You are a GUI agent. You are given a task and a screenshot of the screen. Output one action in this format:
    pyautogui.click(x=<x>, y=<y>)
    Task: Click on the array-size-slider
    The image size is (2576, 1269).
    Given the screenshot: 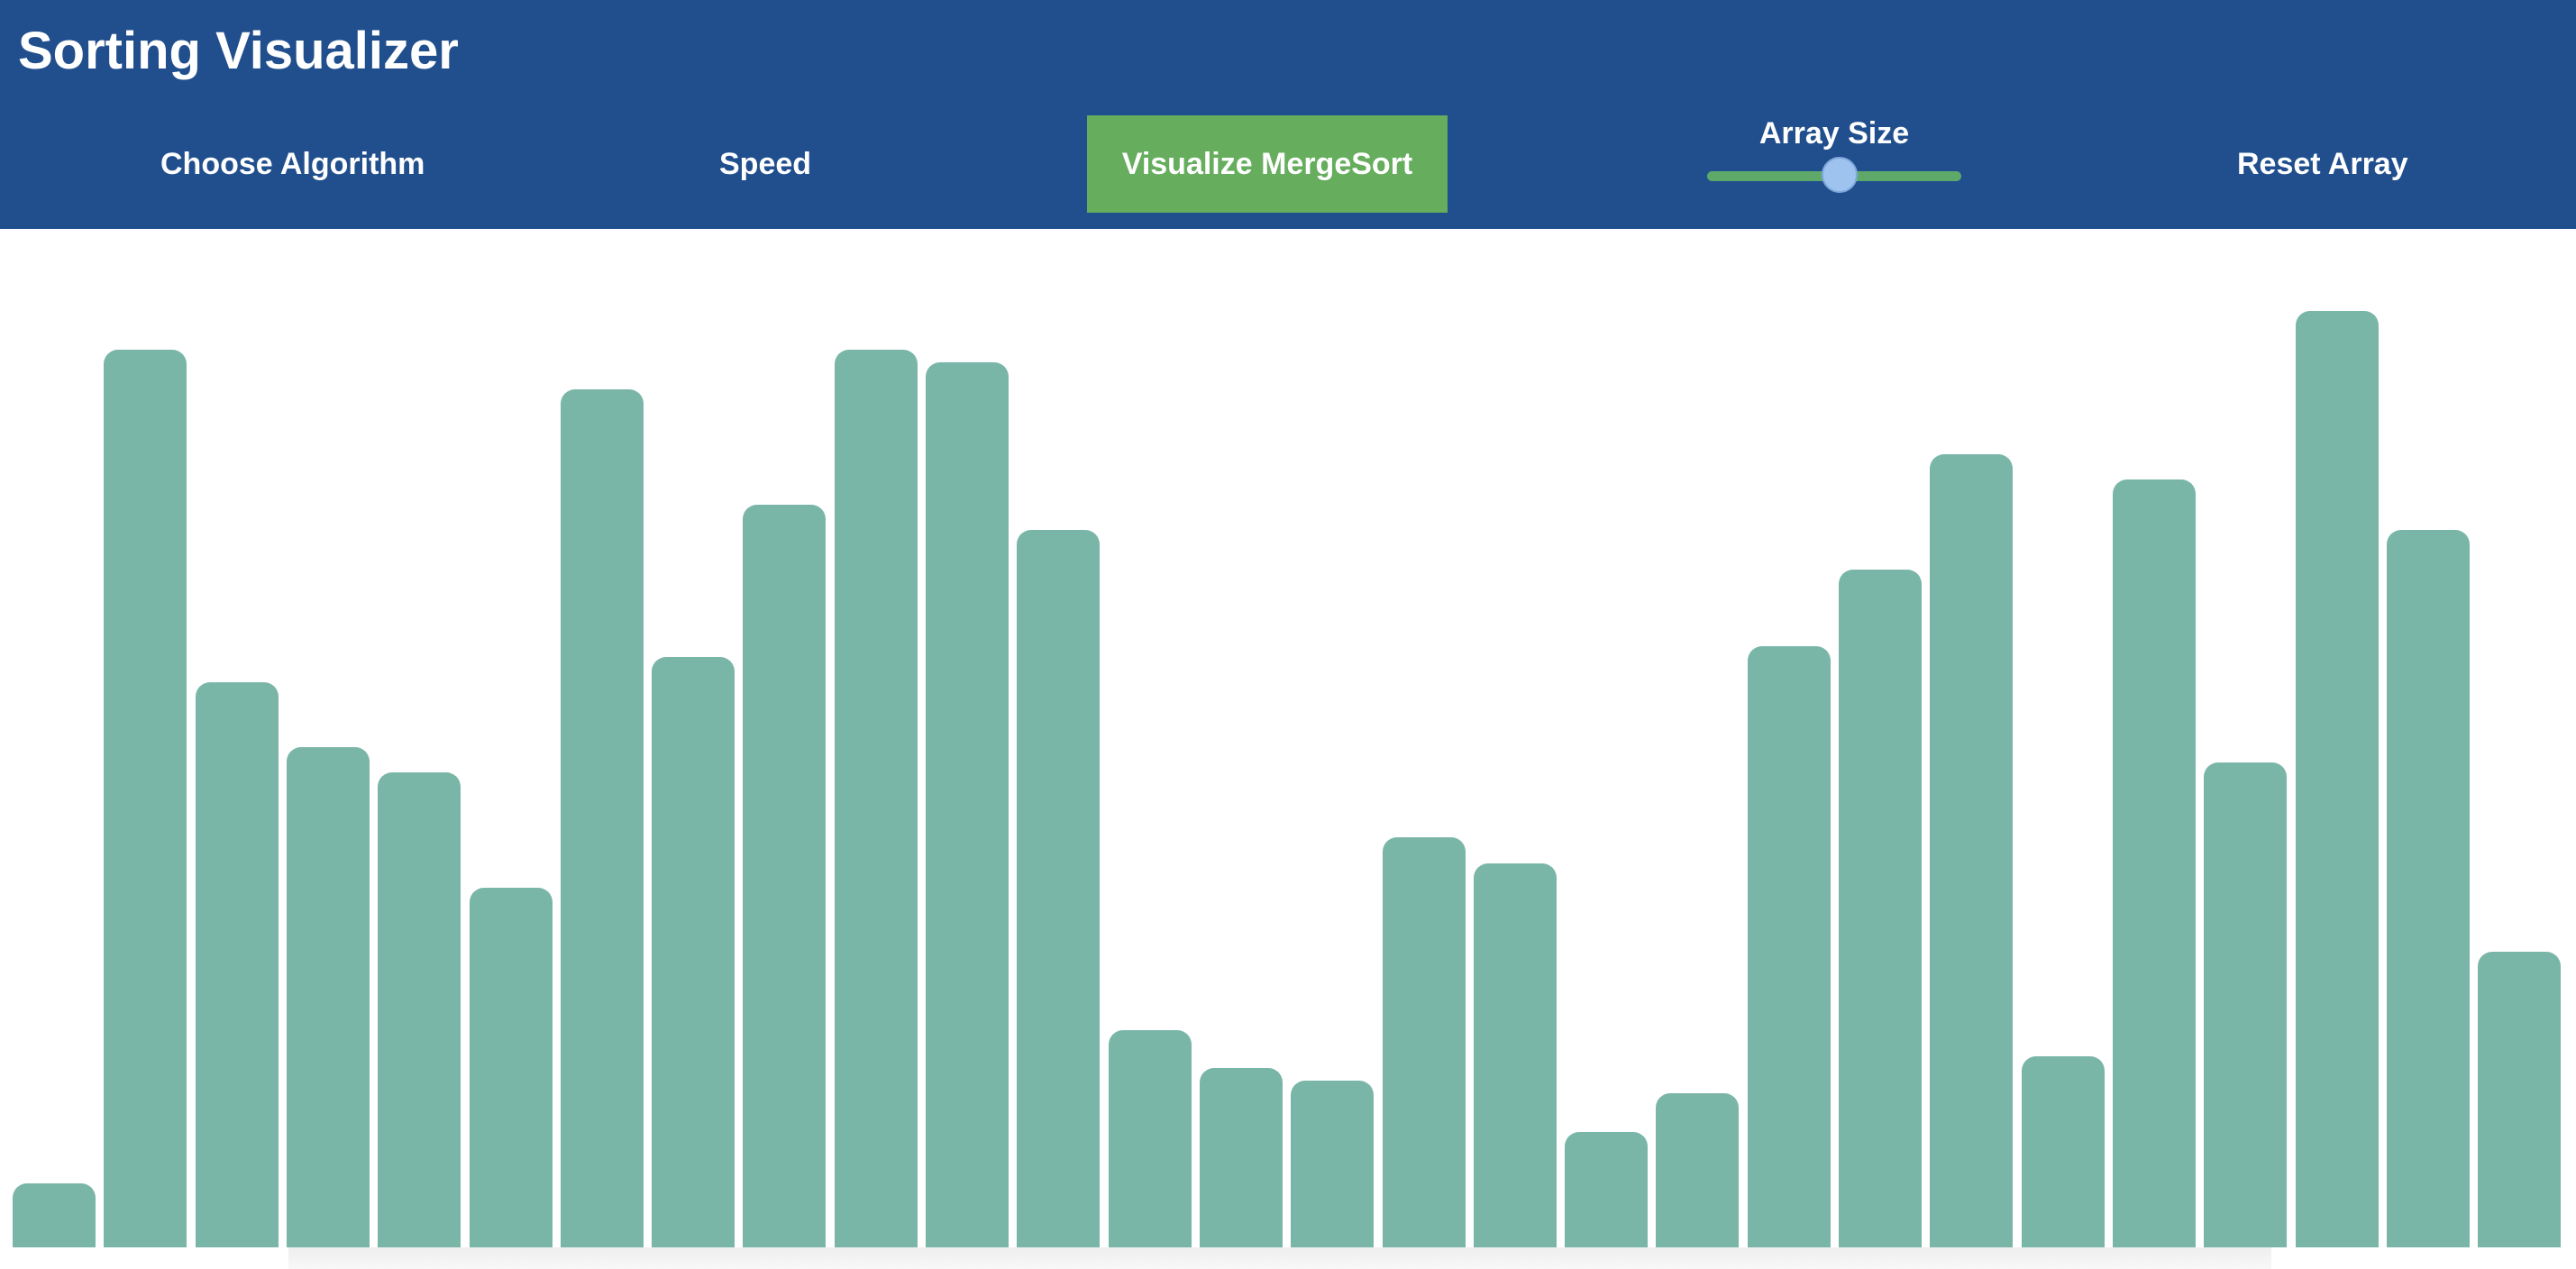 What is the action you would take?
    pyautogui.click(x=1834, y=175)
    